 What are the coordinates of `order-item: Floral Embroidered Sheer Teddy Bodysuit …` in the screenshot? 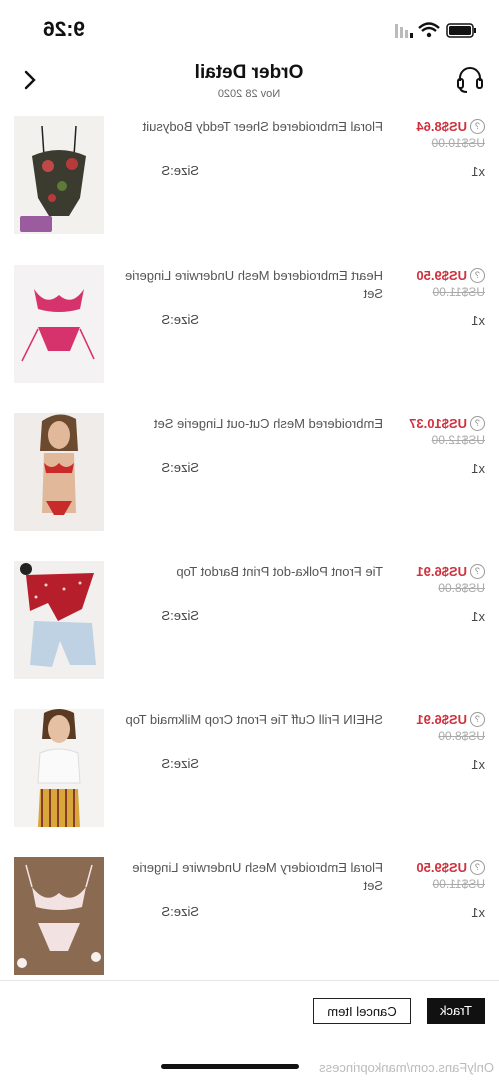 It's located at (249, 181).